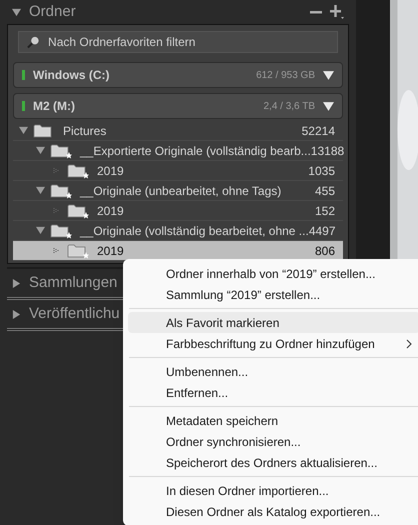 The width and height of the screenshot is (418, 525). Describe the element at coordinates (54, 106) in the screenshot. I see `volume-name: M2 (M:)` at that location.